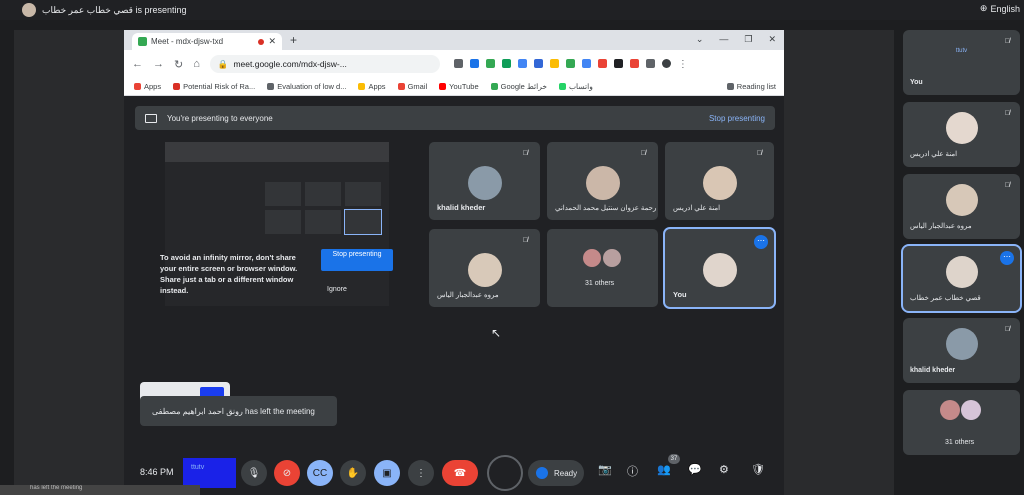 The width and height of the screenshot is (1024, 495). I want to click on ready-label: Ready, so click(566, 473).